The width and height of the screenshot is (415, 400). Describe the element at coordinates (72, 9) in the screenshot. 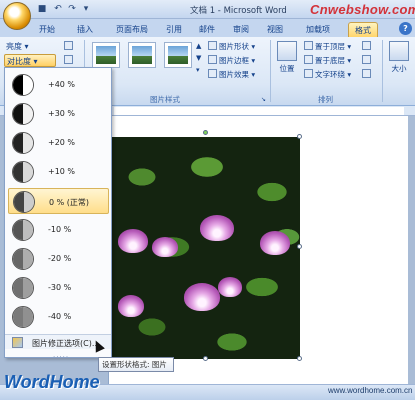

I see `redo-icon: ↷` at that location.